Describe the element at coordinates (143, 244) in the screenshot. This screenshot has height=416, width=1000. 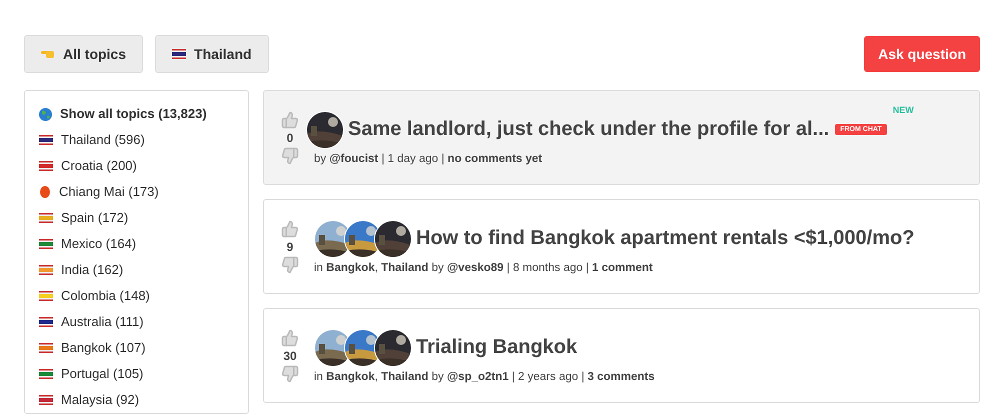
I see `topic-link: Mexico (164)` at that location.